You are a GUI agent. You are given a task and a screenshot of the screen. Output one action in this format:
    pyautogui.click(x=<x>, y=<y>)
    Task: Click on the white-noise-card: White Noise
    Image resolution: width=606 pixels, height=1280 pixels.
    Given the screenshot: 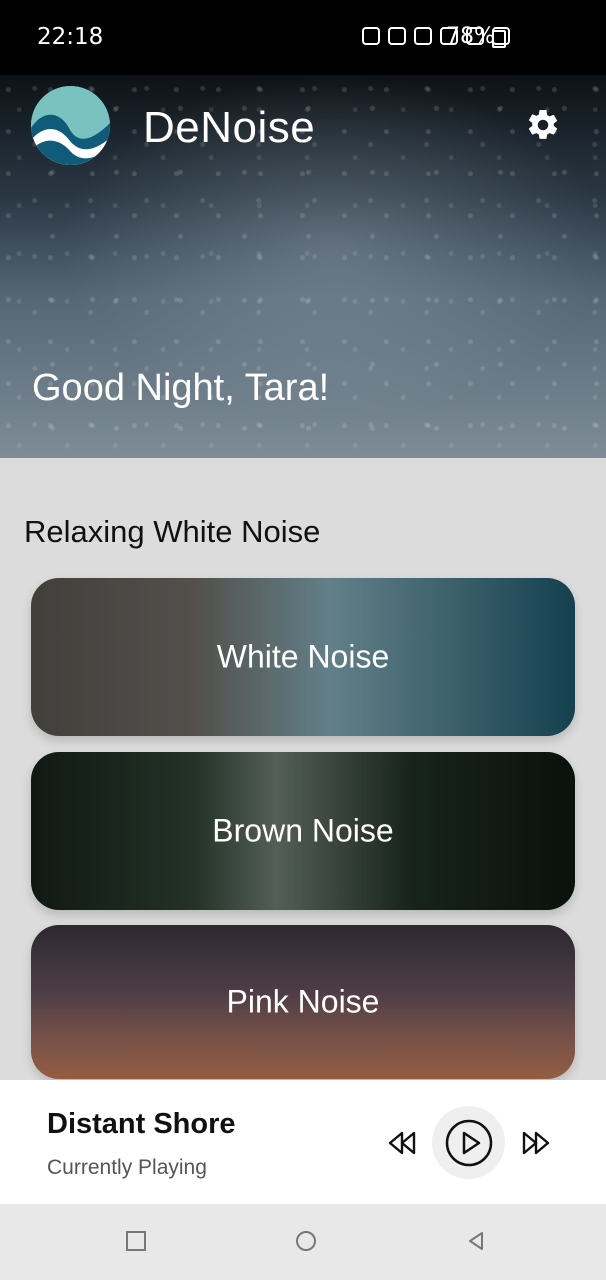 What is the action you would take?
    pyautogui.click(x=303, y=657)
    